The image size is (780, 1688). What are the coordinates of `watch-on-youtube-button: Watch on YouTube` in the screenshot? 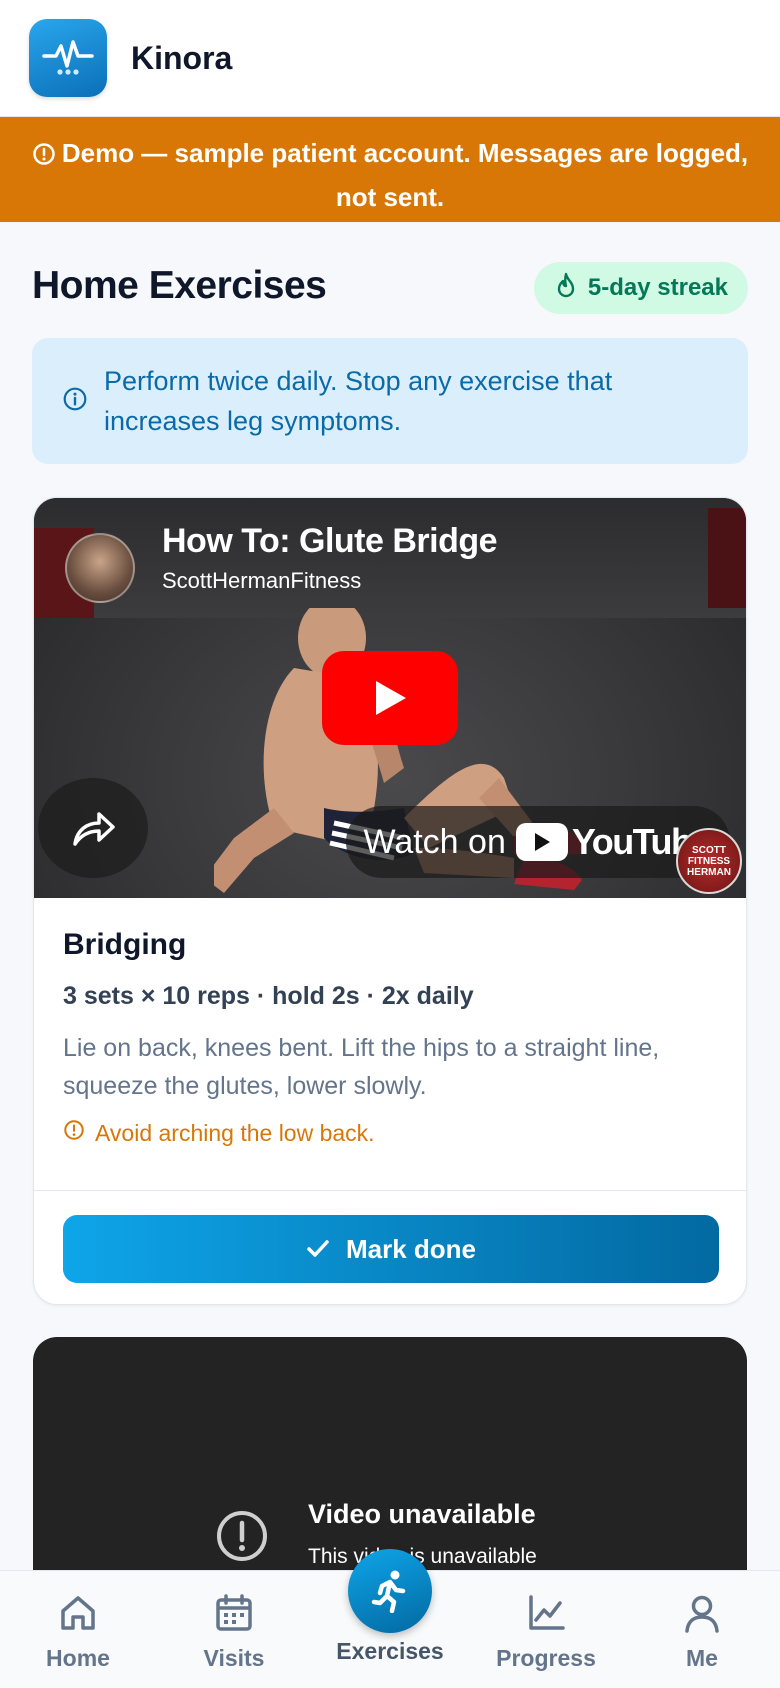 It's located at (537, 842).